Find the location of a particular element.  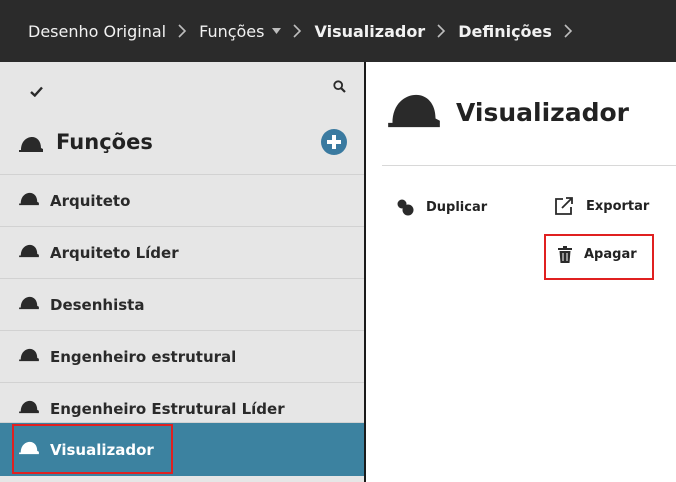

highlight-box-selected-role is located at coordinates (92, 449).